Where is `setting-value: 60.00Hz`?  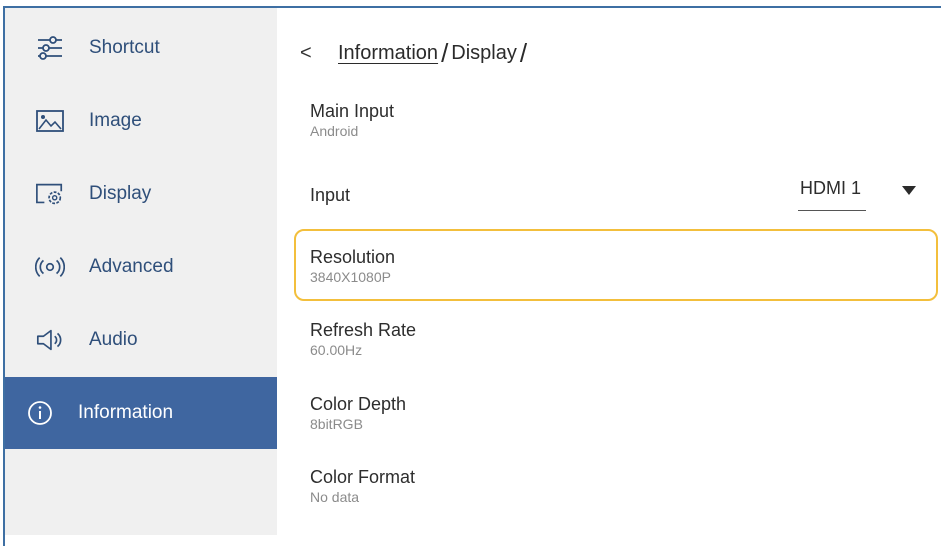 setting-value: 60.00Hz is located at coordinates (336, 350).